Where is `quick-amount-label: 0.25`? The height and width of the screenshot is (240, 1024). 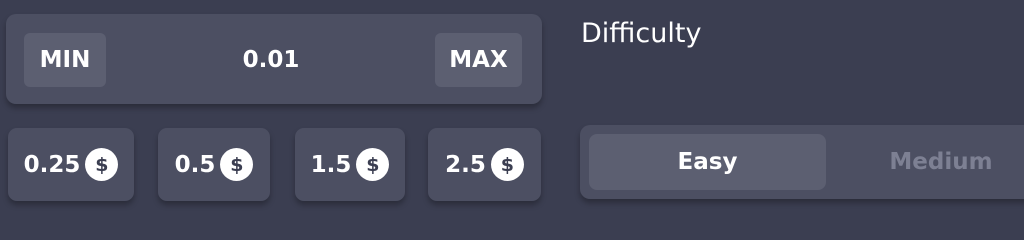 quick-amount-label: 0.25 is located at coordinates (52, 164).